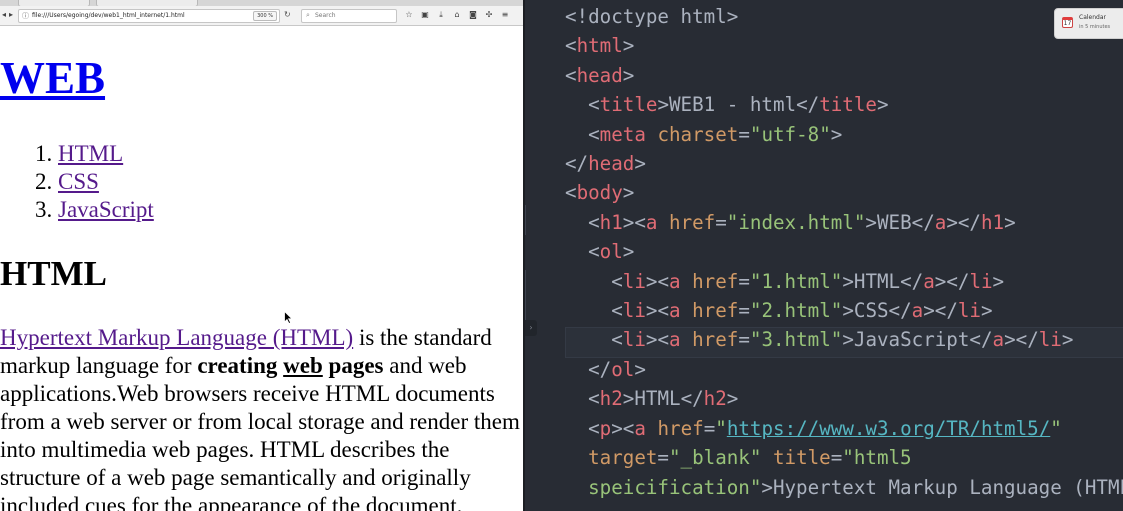 The height and width of the screenshot is (511, 1123). I want to click on code-line: <h1><a href="index.html">WEB</a></h1>, so click(844, 222).